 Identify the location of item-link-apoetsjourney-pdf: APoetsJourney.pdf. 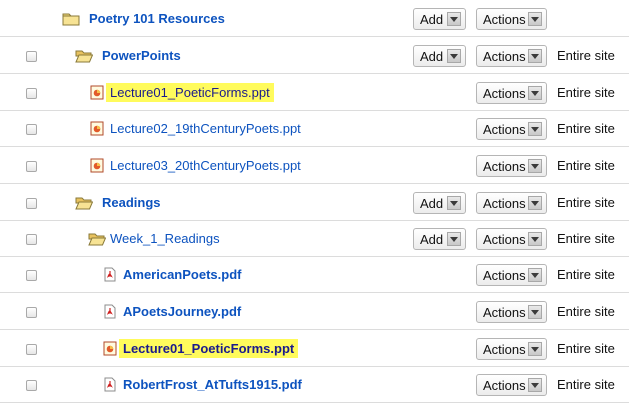
(182, 311).